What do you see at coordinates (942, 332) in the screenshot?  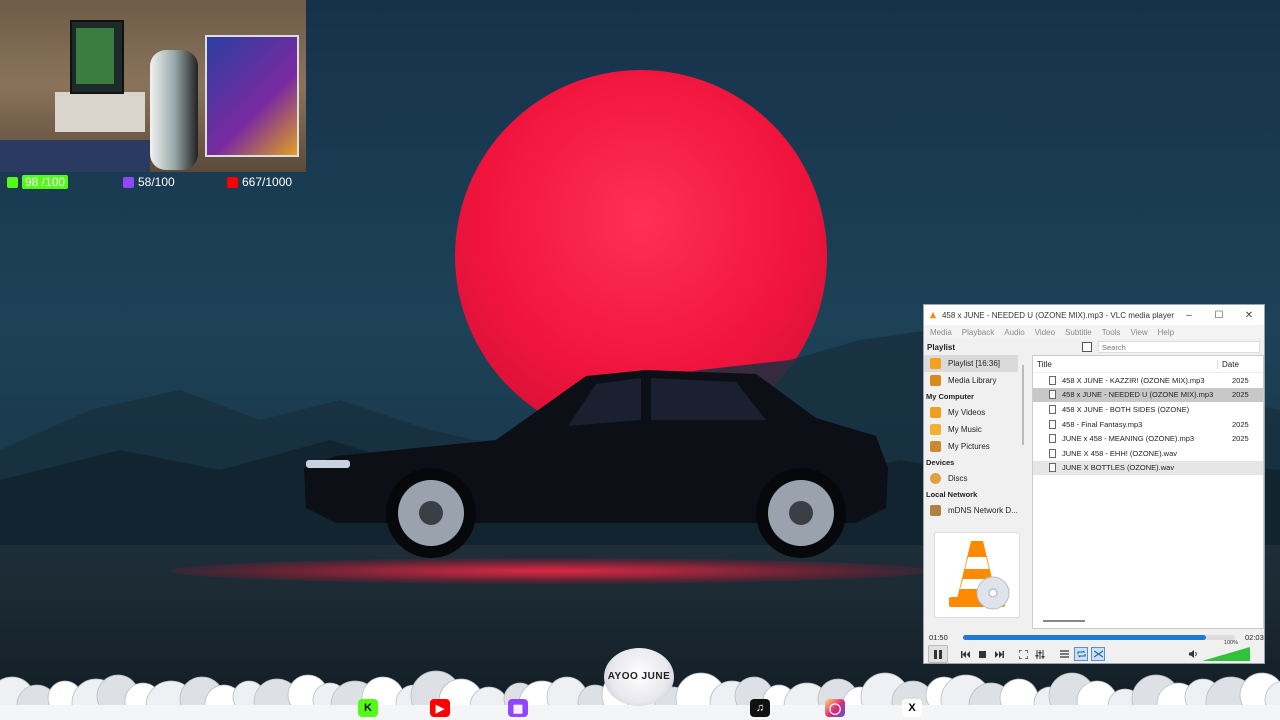 I see `menu-media: Media` at bounding box center [942, 332].